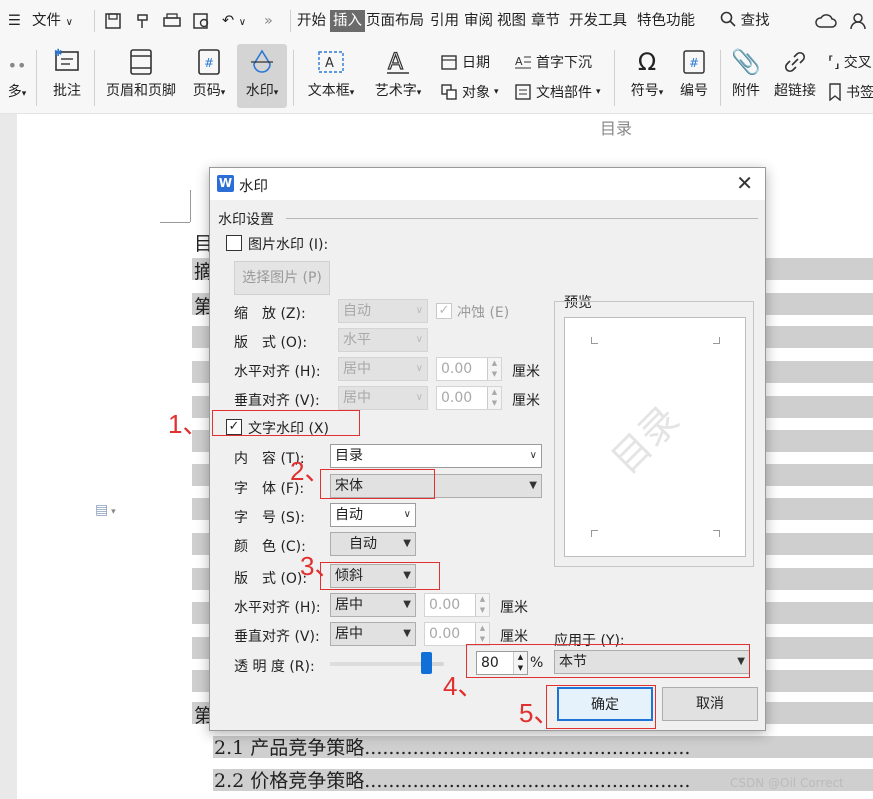 The width and height of the screenshot is (873, 799). Describe the element at coordinates (188, 424) in the screenshot. I see `annotation-1: 1、` at that location.